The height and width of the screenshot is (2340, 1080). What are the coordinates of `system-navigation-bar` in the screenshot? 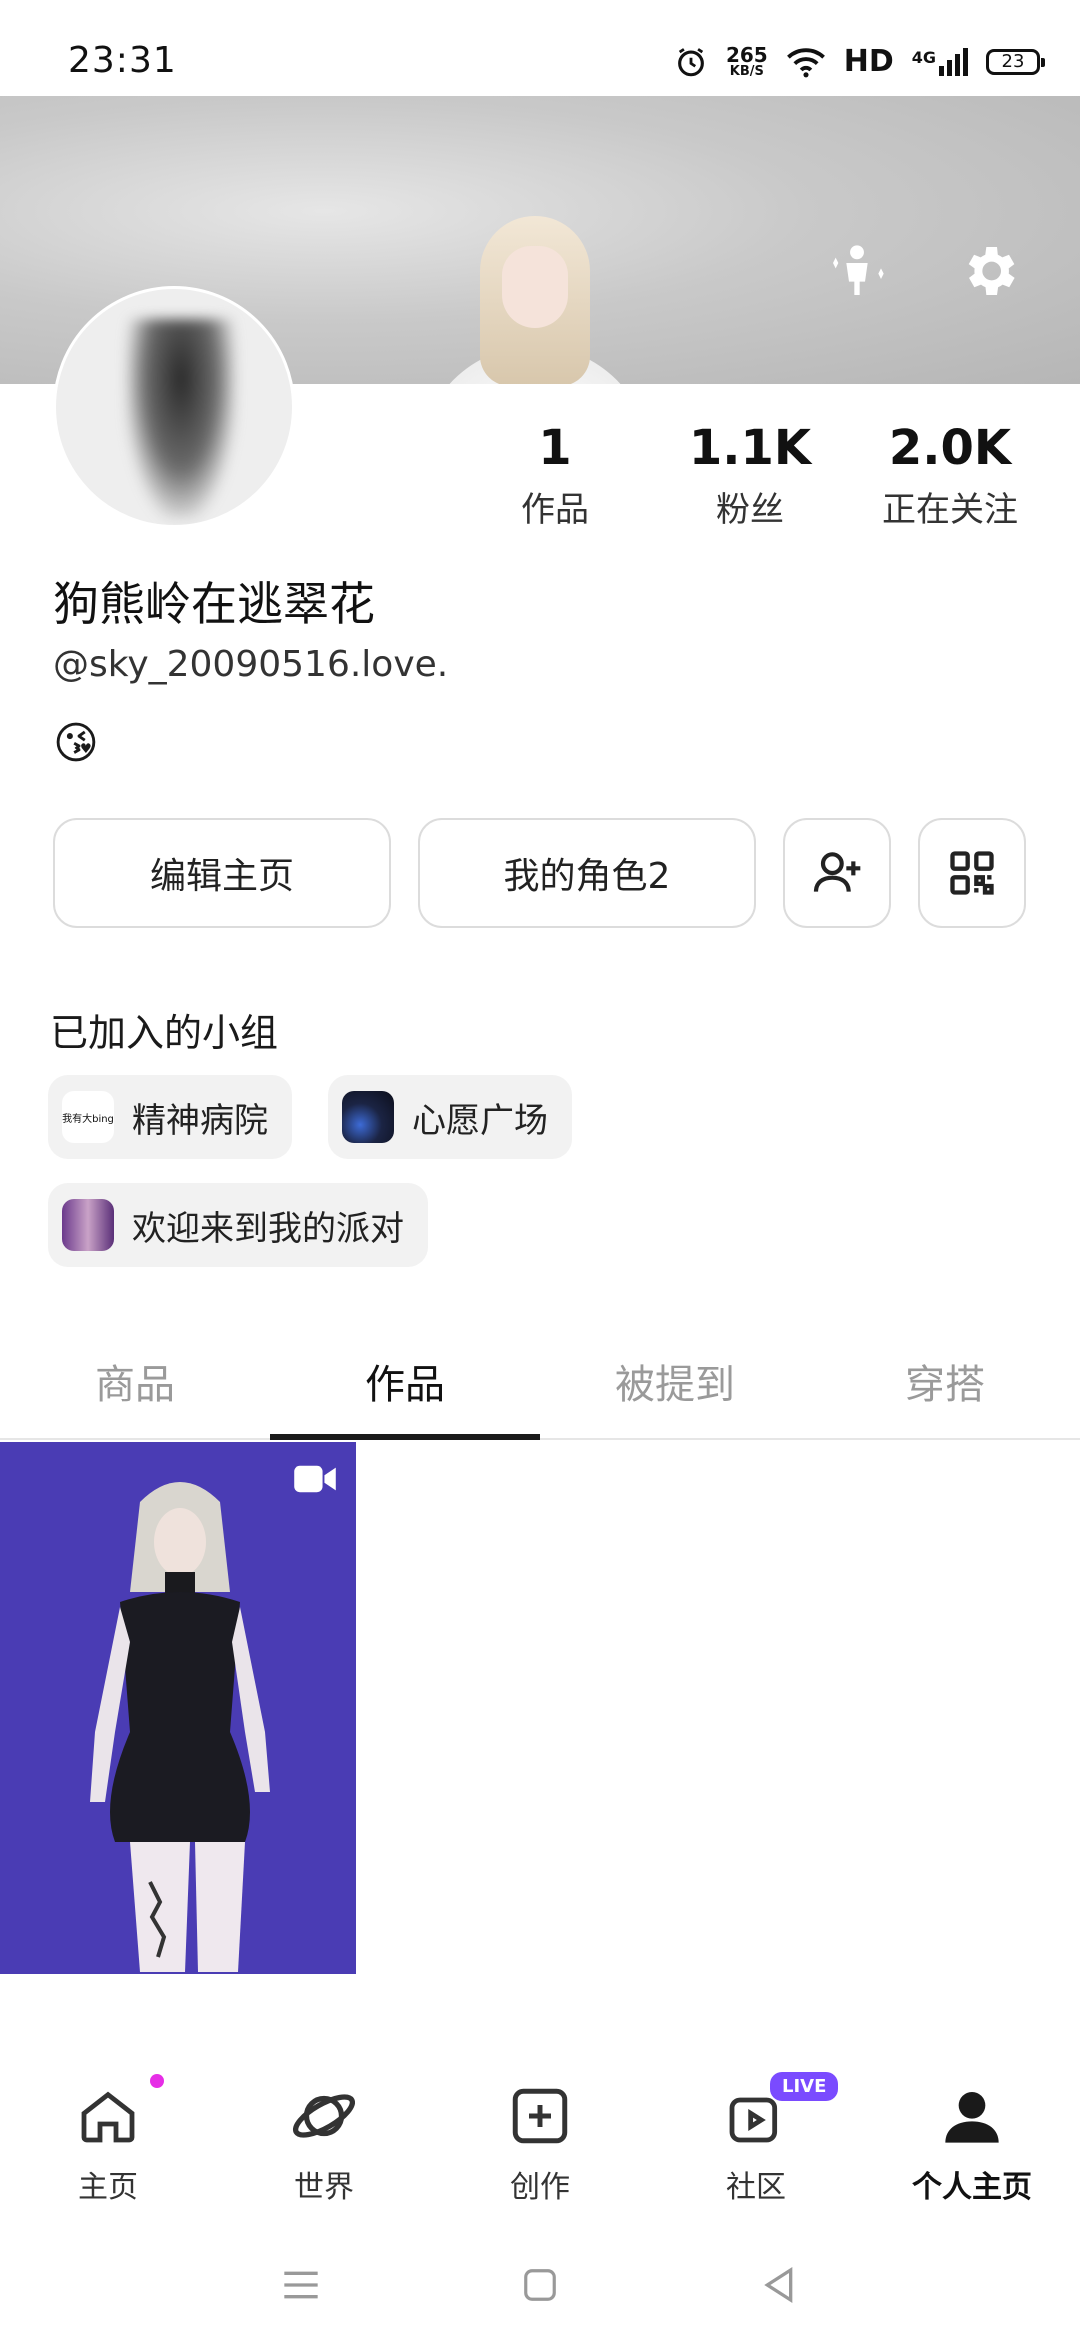 It's located at (540, 2285).